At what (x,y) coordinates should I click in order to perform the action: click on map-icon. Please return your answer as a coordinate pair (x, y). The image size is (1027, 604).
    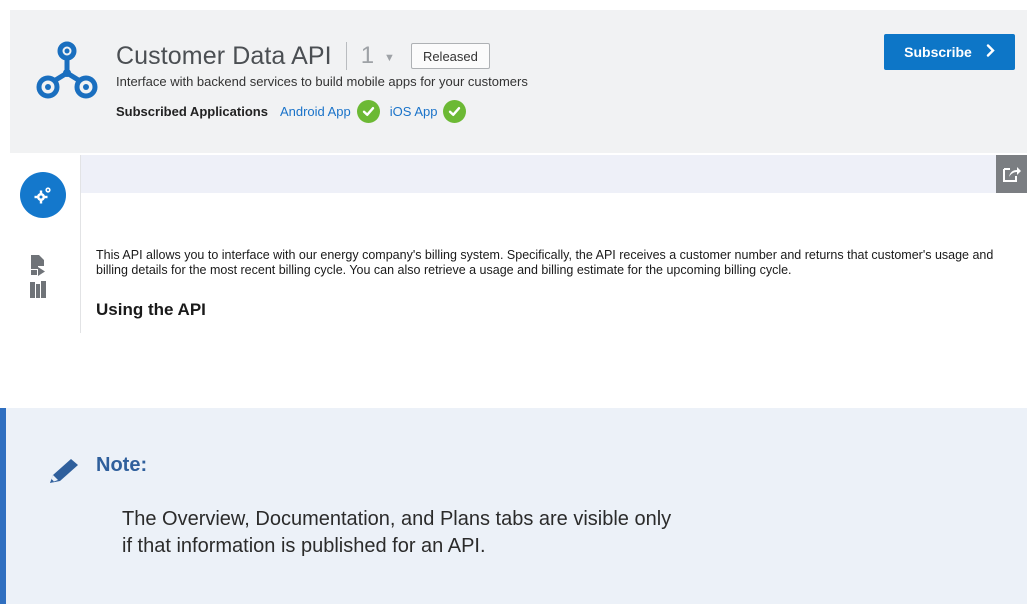
    Looking at the image, I should click on (38, 289).